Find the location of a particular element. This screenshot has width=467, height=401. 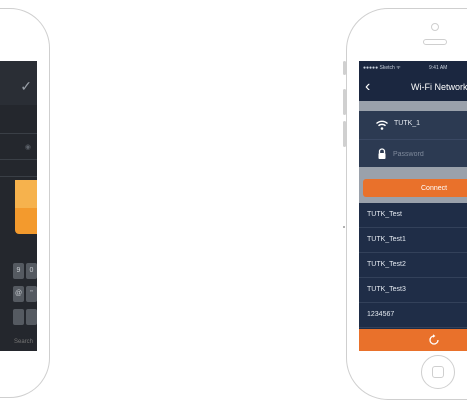

keyboard-row: 9 0 is located at coordinates (25, 271).